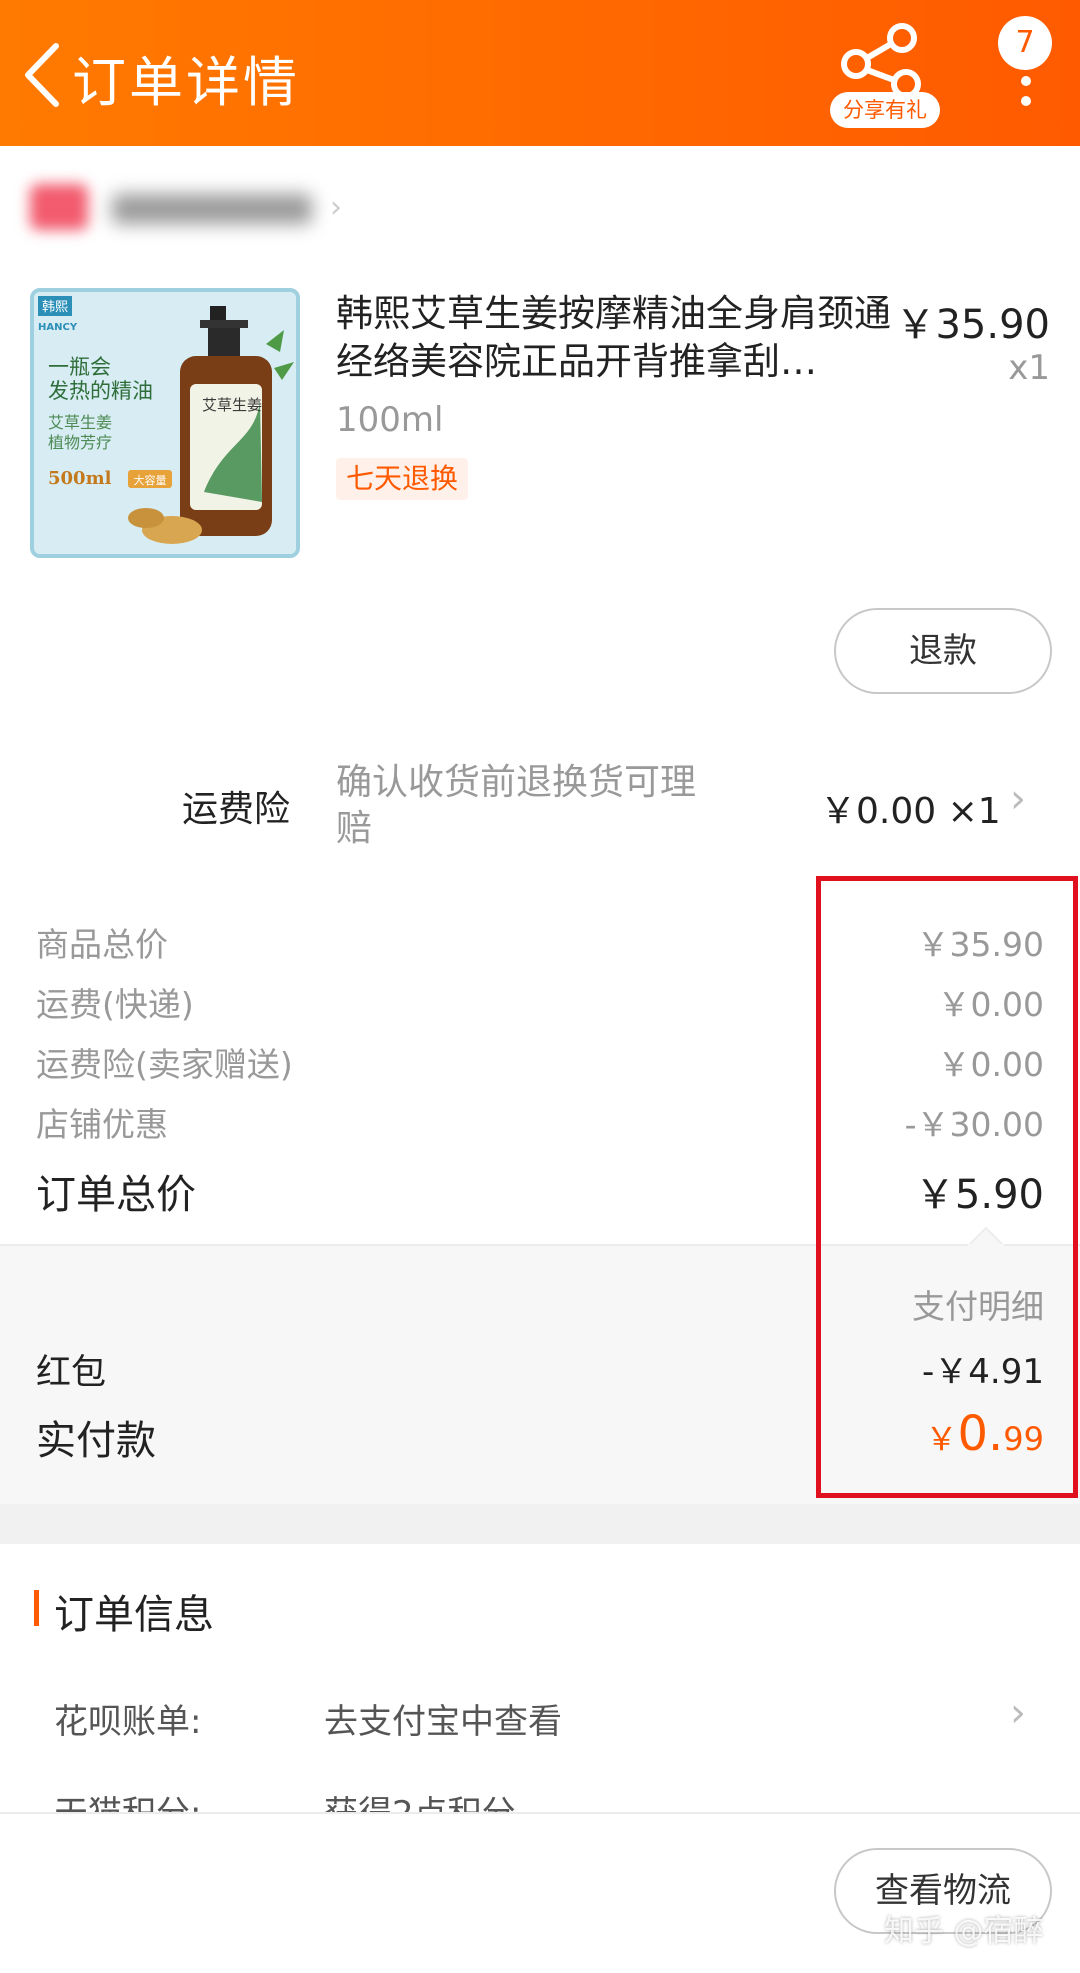 This screenshot has width=1080, height=1973. What do you see at coordinates (236, 809) in the screenshot?
I see `shipping-insurance-label: 运费险` at bounding box center [236, 809].